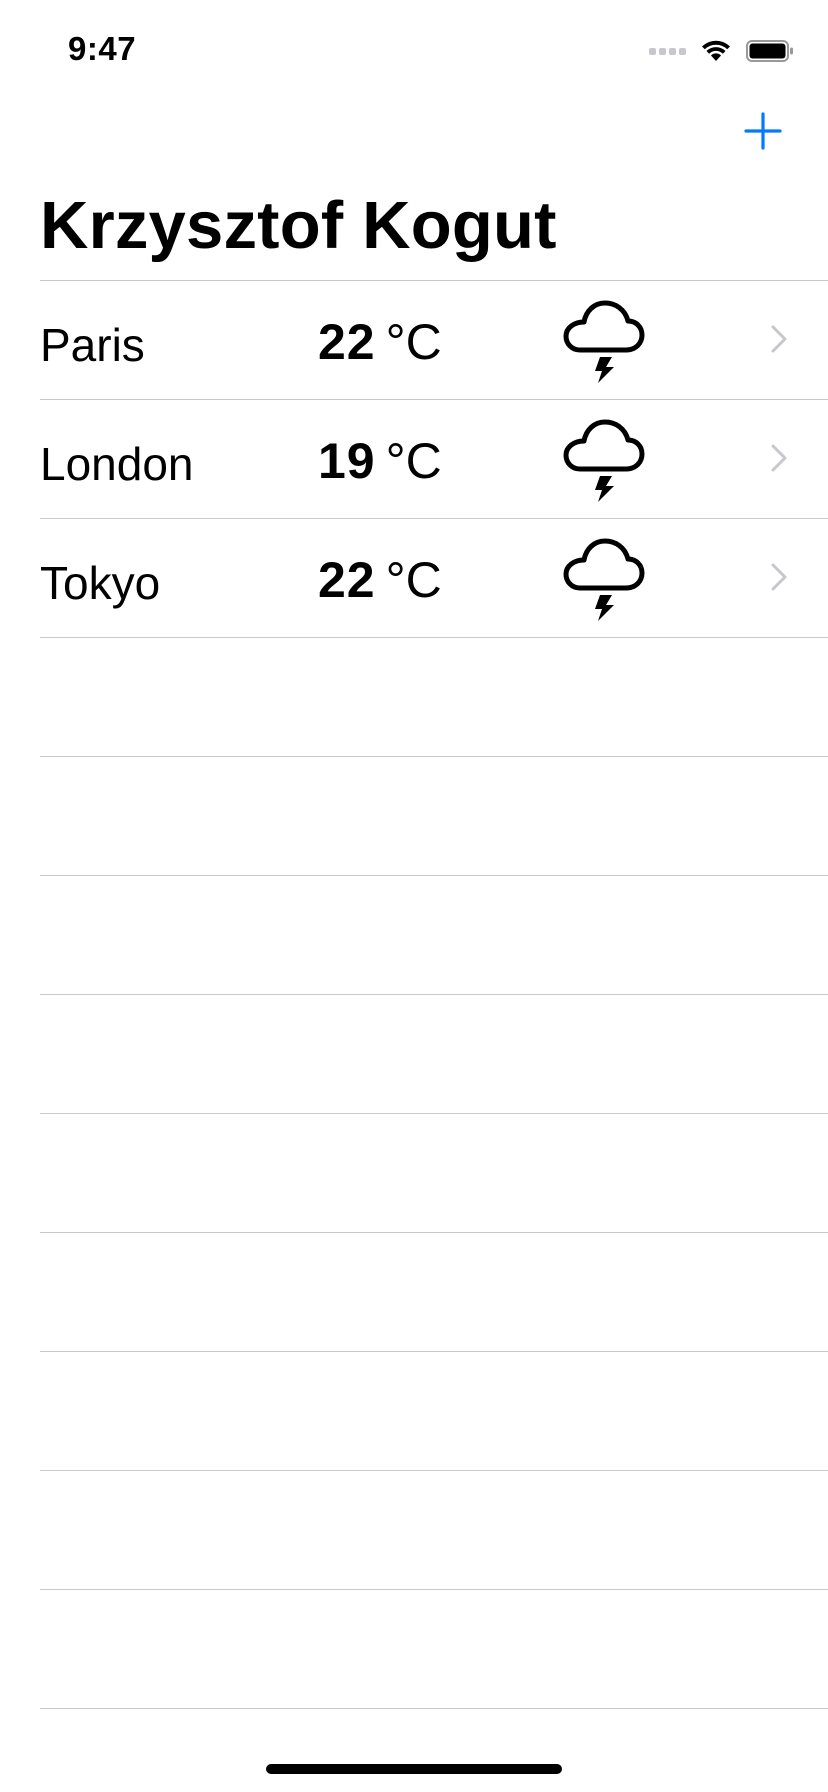 This screenshot has height=1792, width=828. I want to click on wifi-icon, so click(716, 50).